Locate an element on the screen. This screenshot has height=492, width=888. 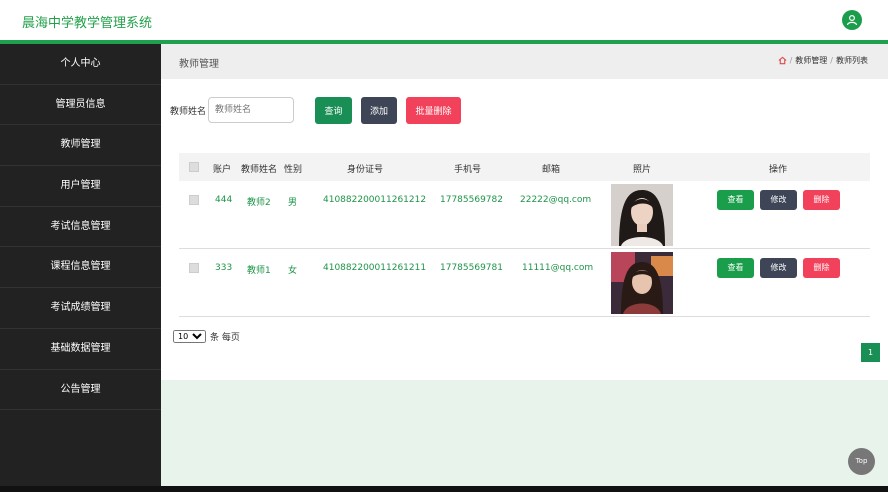
taskbar is located at coordinates (444, 489).